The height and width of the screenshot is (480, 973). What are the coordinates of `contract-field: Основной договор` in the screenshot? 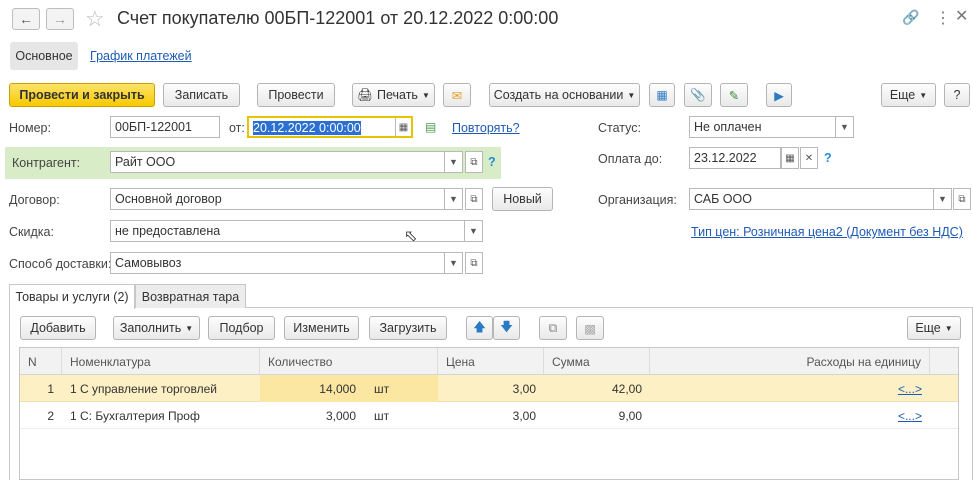 It's located at (277, 199).